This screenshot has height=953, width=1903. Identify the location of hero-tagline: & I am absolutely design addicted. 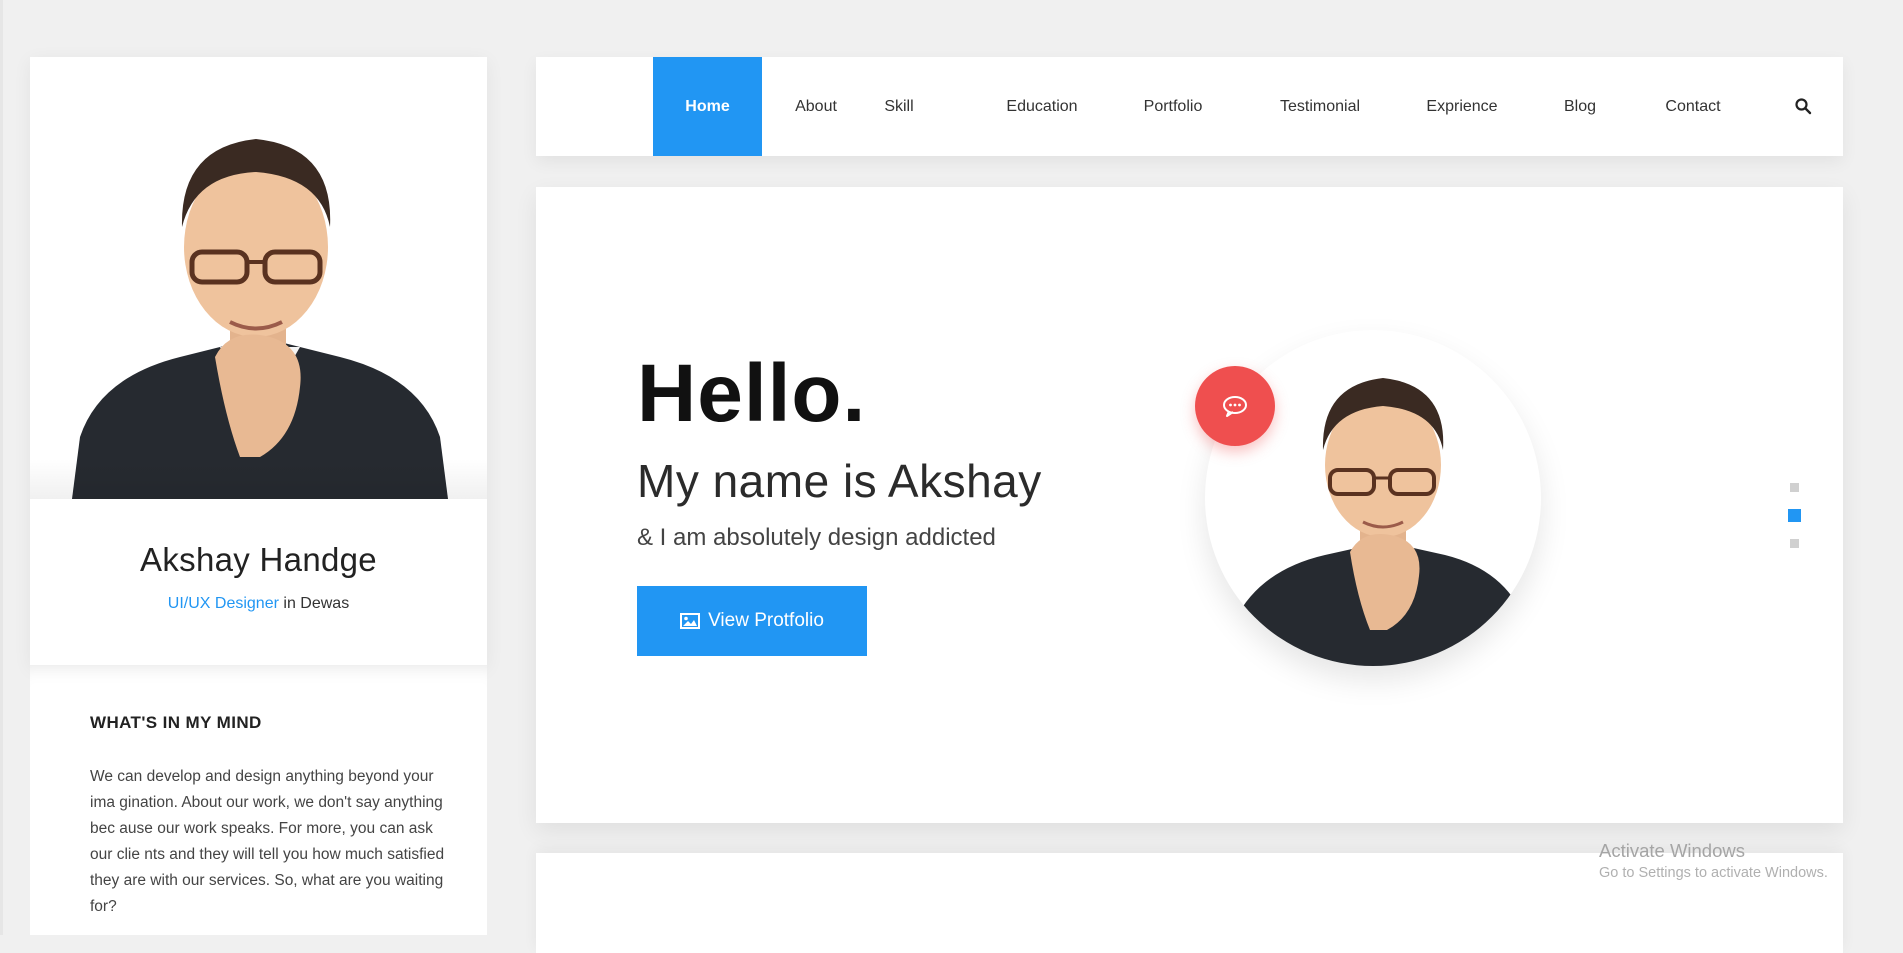
(816, 537).